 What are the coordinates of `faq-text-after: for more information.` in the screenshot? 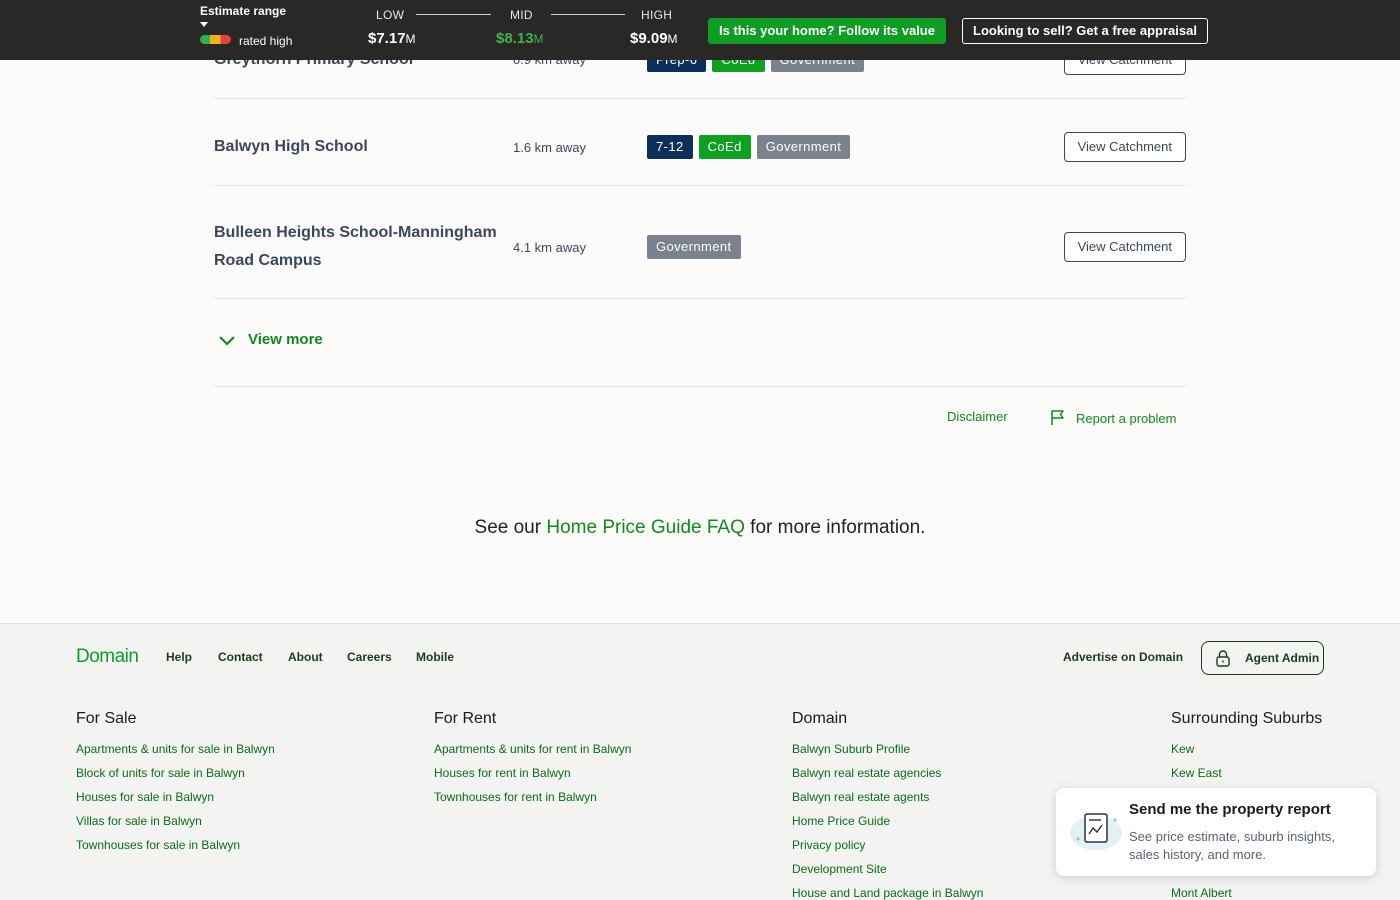 It's located at (838, 527).